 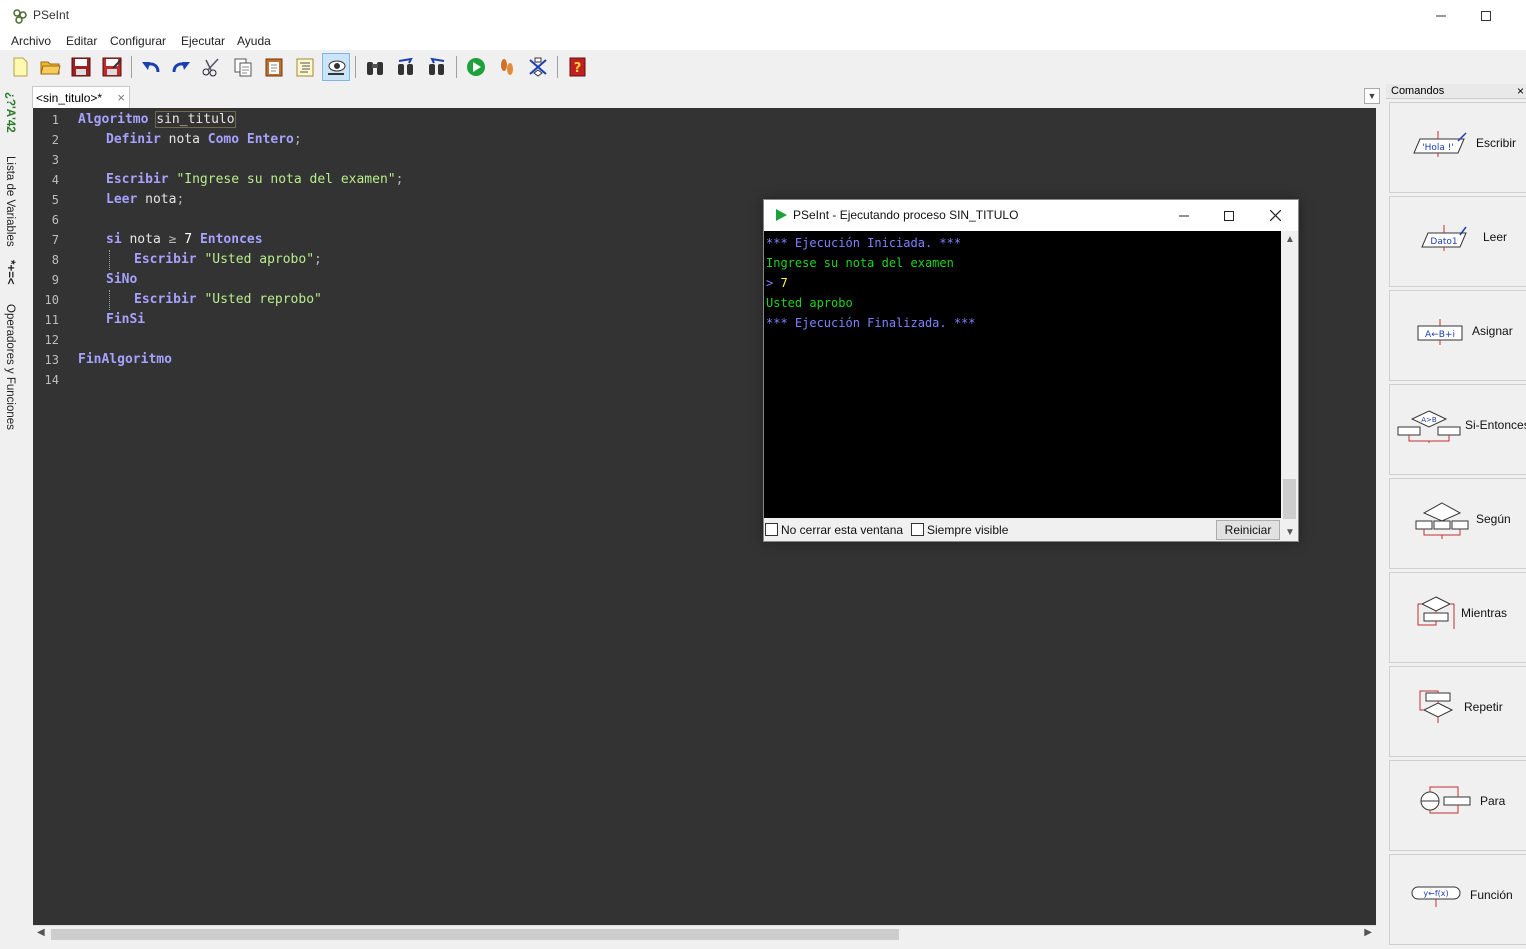 What do you see at coordinates (125, 359) in the screenshot?
I see `code-line: FinAlgoritmo` at bounding box center [125, 359].